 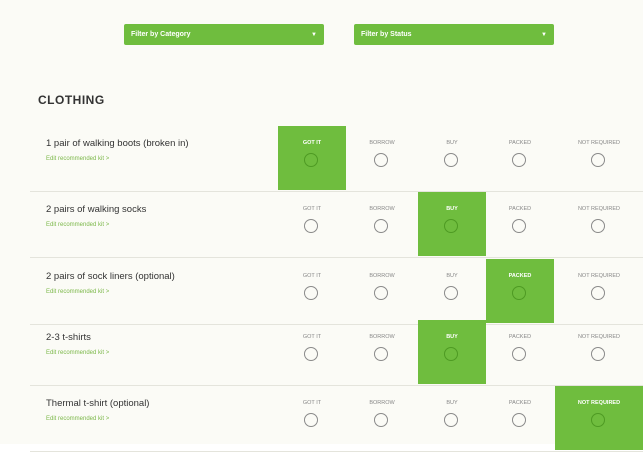 What do you see at coordinates (224, 34) in the screenshot?
I see `filter-by-category-dropdown: Filter by Category ▼` at bounding box center [224, 34].